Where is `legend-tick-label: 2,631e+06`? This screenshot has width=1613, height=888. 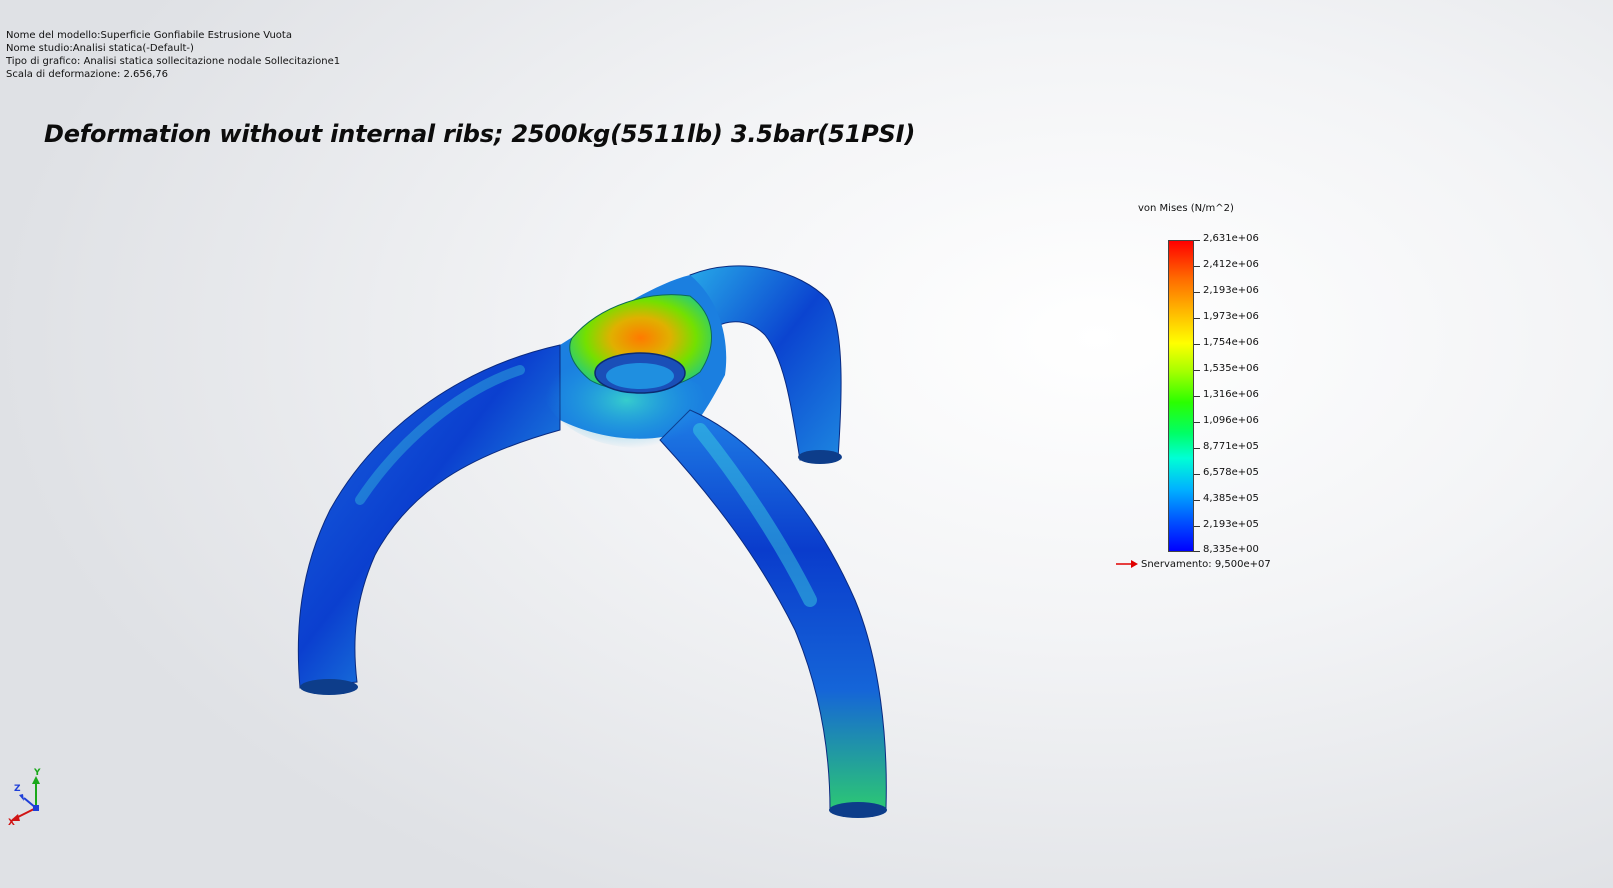
legend-tick-label: 2,631e+06 is located at coordinates (1231, 238).